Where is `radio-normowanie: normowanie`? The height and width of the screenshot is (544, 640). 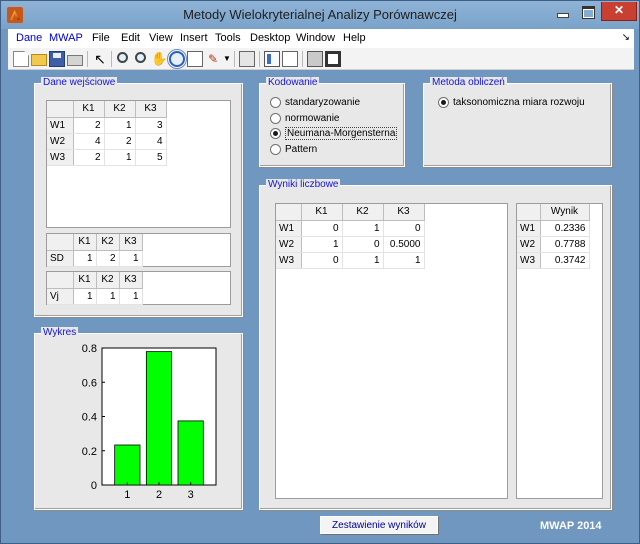 radio-normowanie: normowanie is located at coordinates (304, 118).